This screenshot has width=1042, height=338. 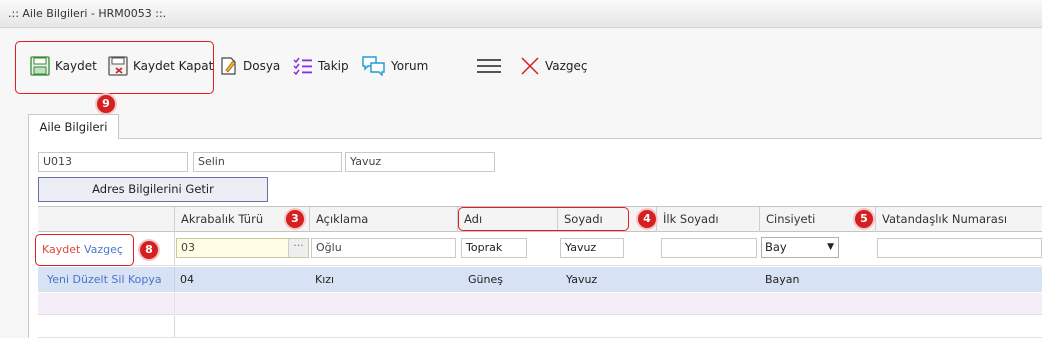 What do you see at coordinates (295, 219) in the screenshot?
I see `badge-3: 3` at bounding box center [295, 219].